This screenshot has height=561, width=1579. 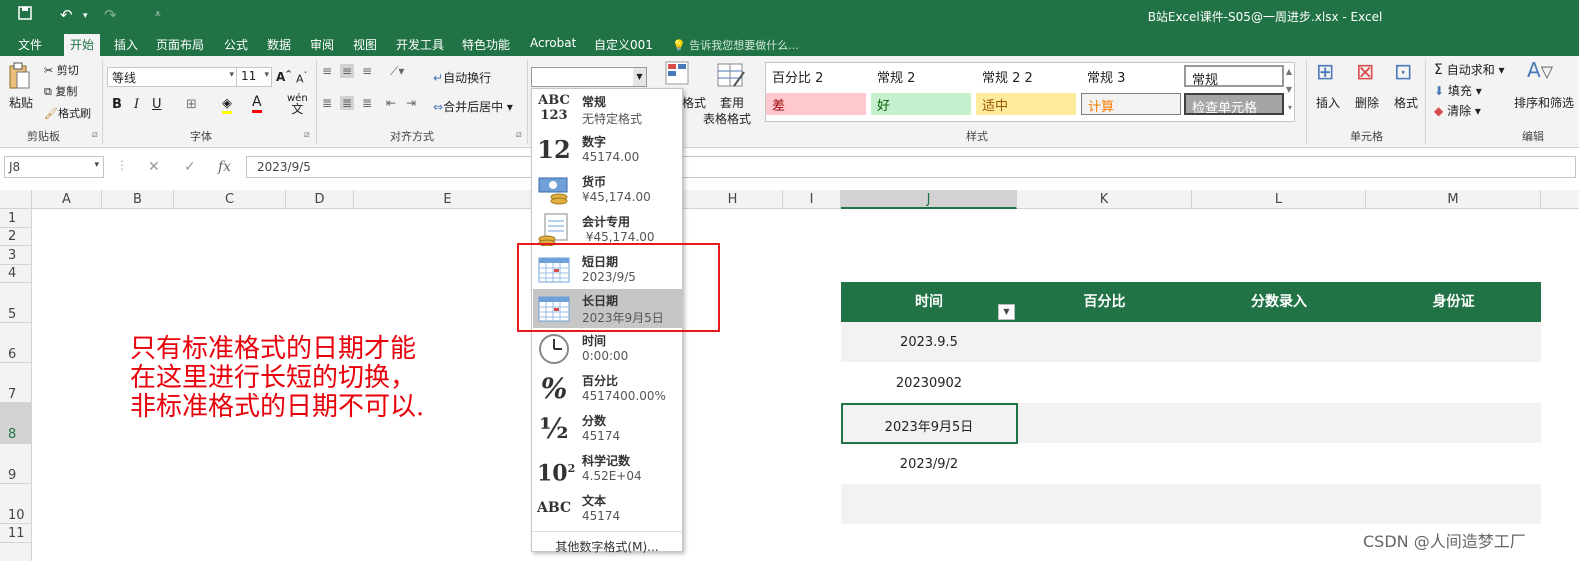 I want to click on filter-dropdown-icon: ▼, so click(x=1006, y=312).